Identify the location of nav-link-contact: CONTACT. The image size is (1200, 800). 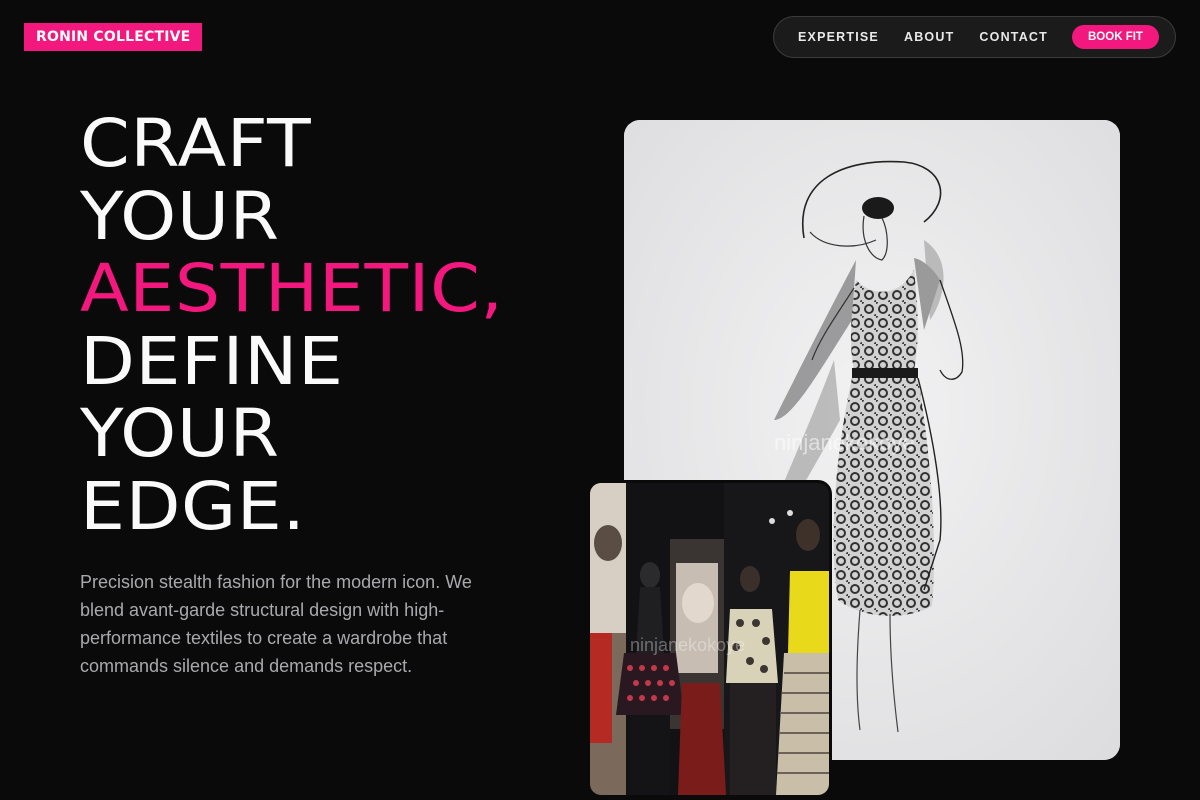
(1013, 37).